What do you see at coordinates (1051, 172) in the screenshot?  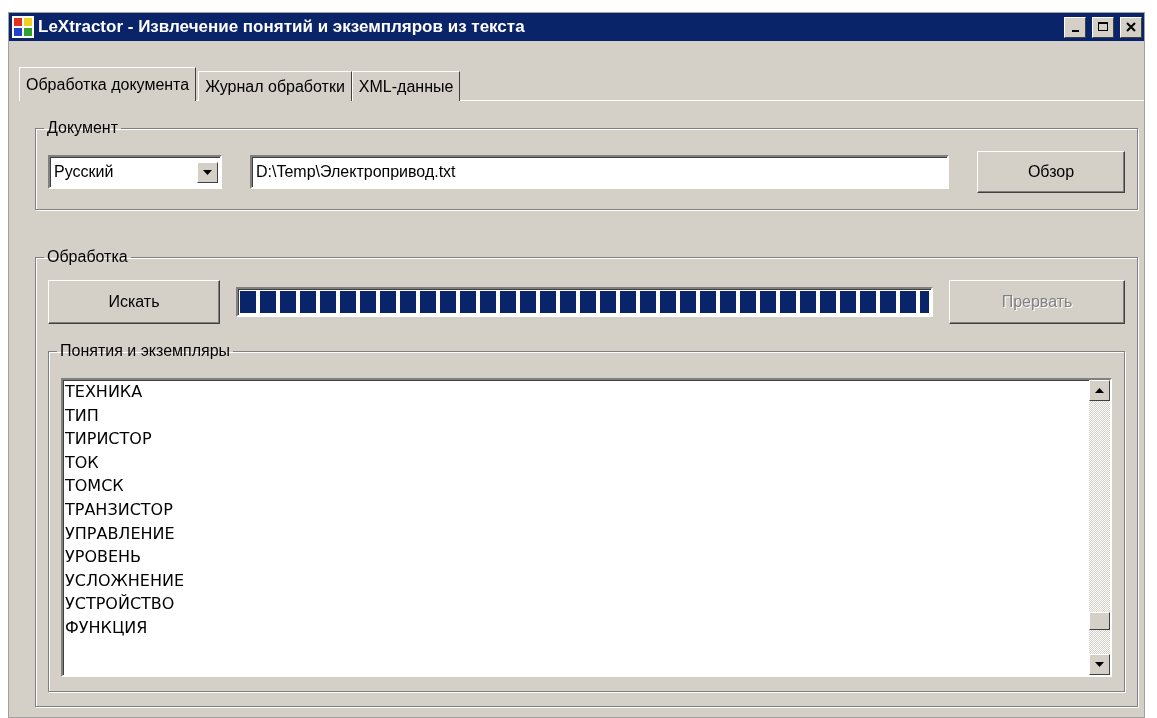 I see `browse-button: Обзор` at bounding box center [1051, 172].